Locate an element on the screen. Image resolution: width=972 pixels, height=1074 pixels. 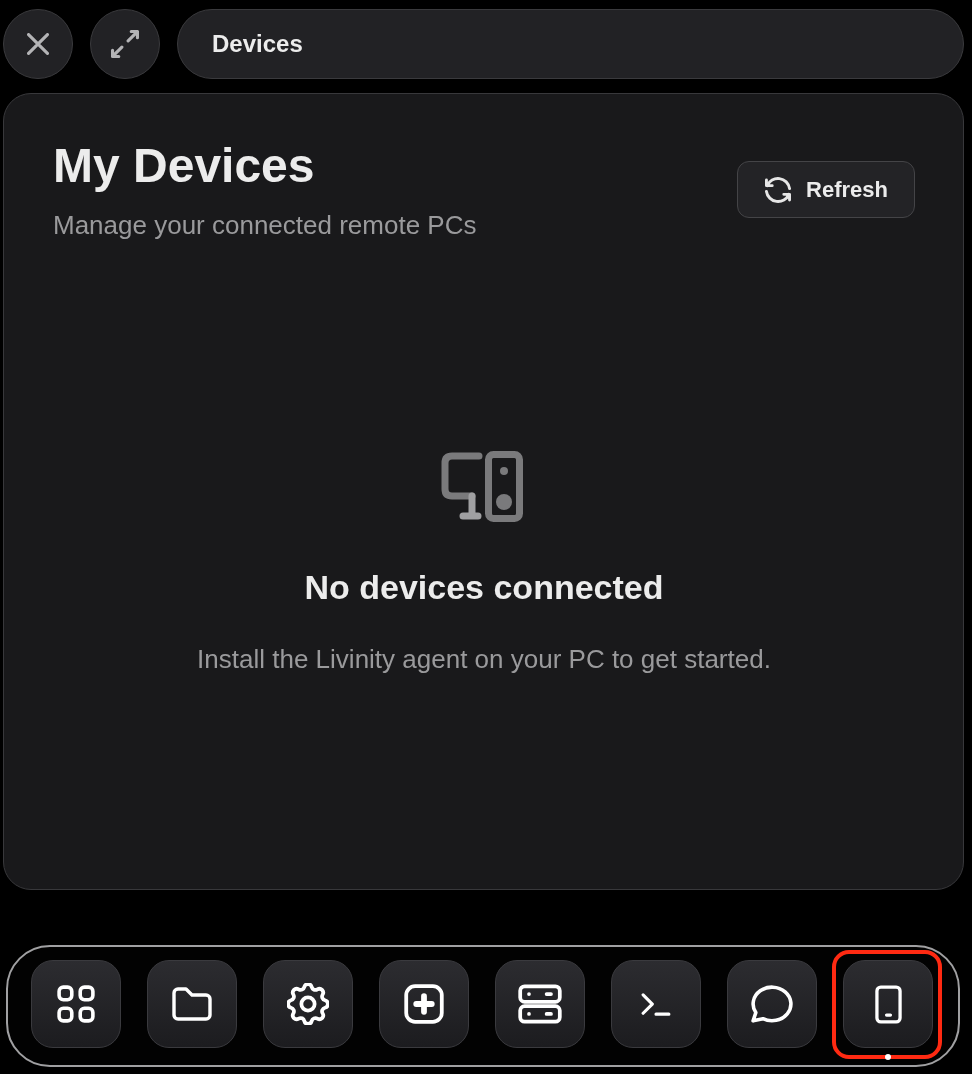
window-title: Devices is located at coordinates (570, 44).